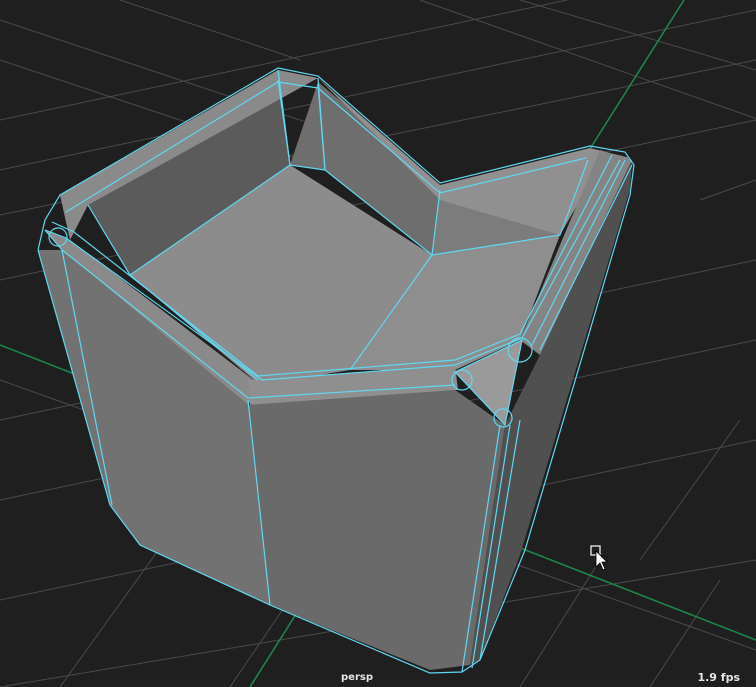 This screenshot has height=687, width=756. I want to click on fps-counter: 1.9 fps, so click(718, 677).